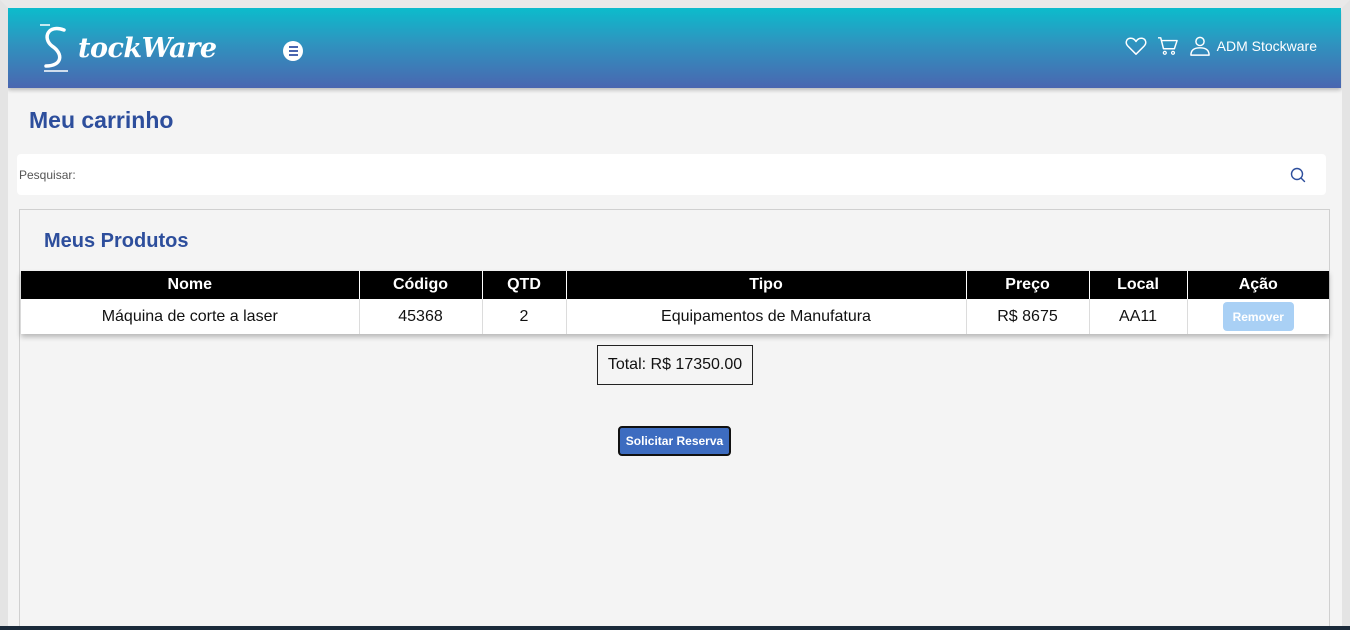 The height and width of the screenshot is (630, 1350). I want to click on cell-qtd: 2, so click(524, 316).